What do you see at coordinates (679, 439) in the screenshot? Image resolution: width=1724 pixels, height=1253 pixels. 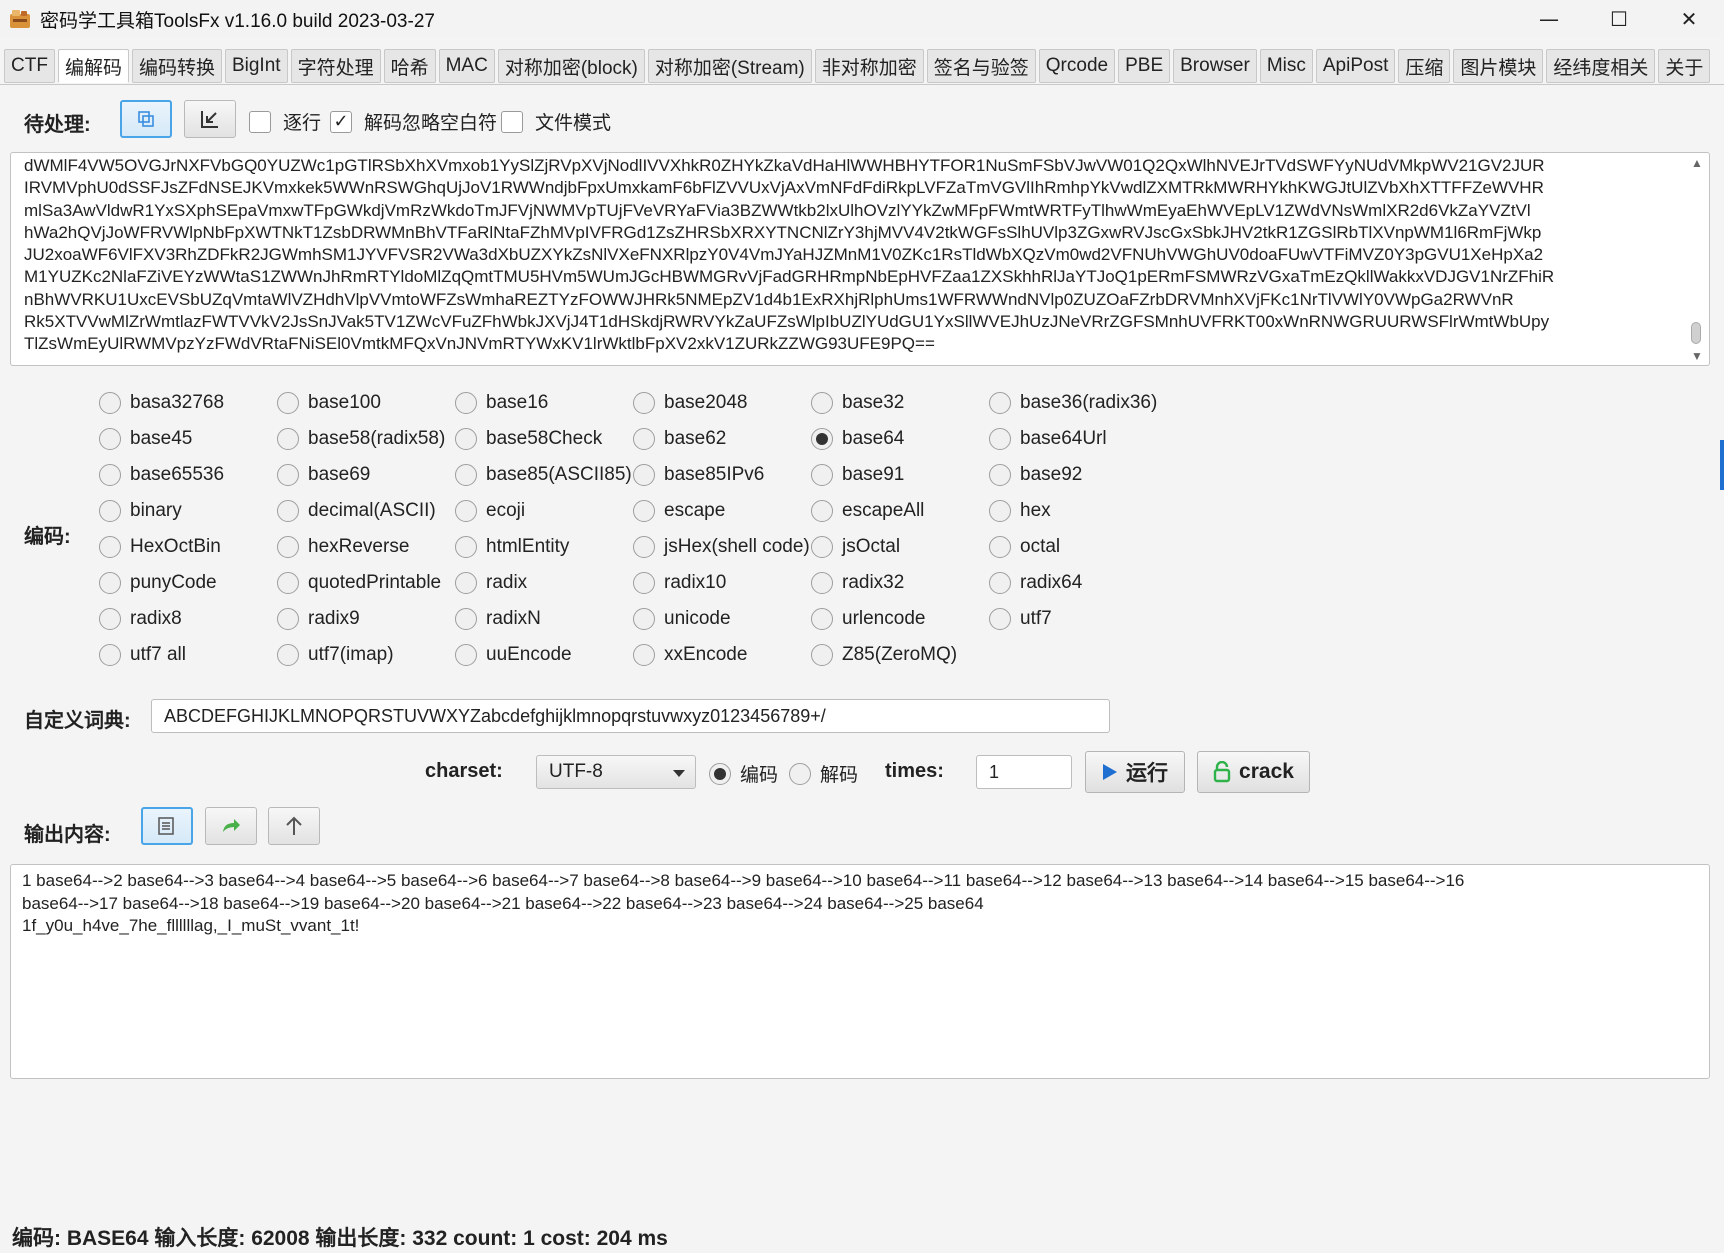 I see `encoding-radio-base62: base62` at bounding box center [679, 439].